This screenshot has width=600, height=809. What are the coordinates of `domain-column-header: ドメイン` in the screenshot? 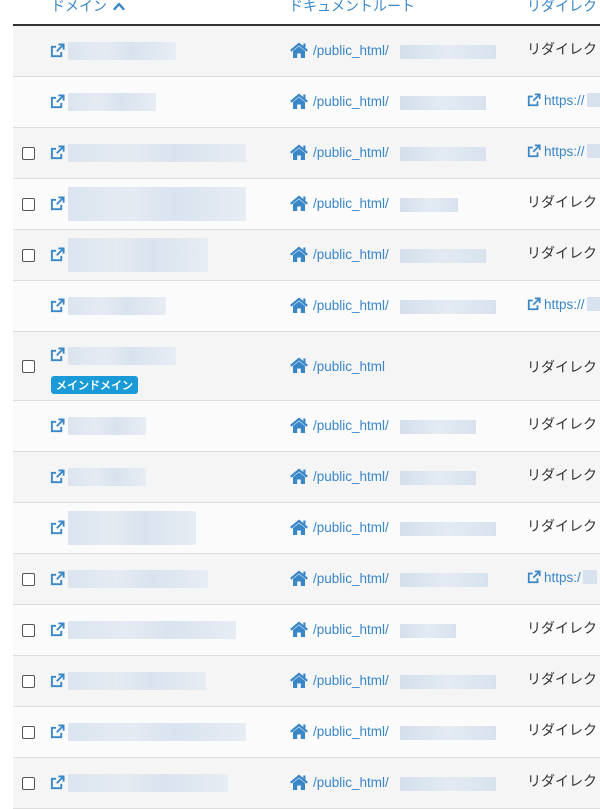 It's located at (88, 8).